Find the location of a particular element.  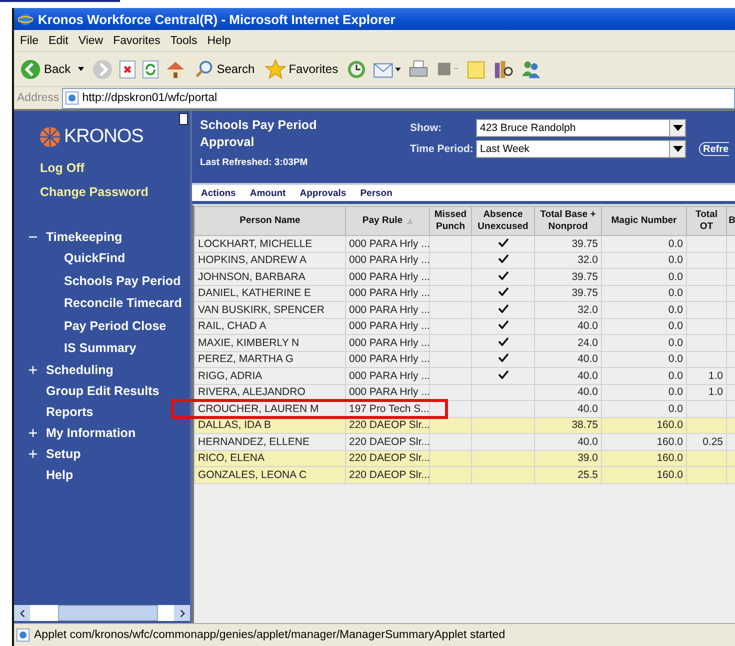

logo-text: KRONOS is located at coordinates (104, 137).